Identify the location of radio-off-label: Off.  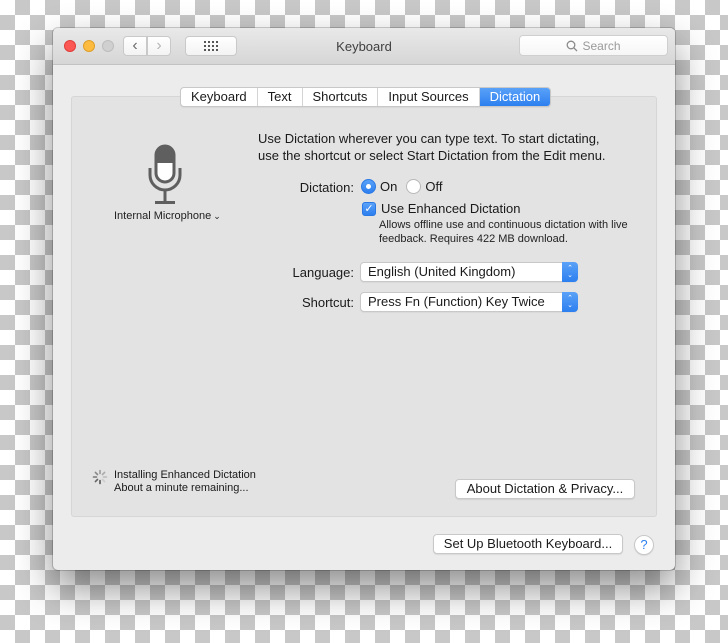
(433, 186).